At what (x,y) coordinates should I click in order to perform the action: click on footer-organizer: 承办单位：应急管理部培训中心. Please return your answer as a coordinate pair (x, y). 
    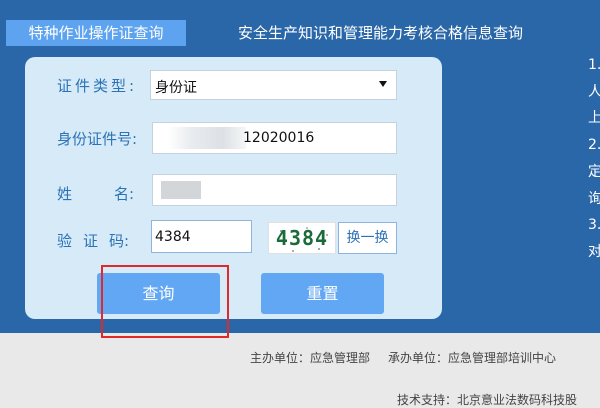
    Looking at the image, I should click on (472, 358).